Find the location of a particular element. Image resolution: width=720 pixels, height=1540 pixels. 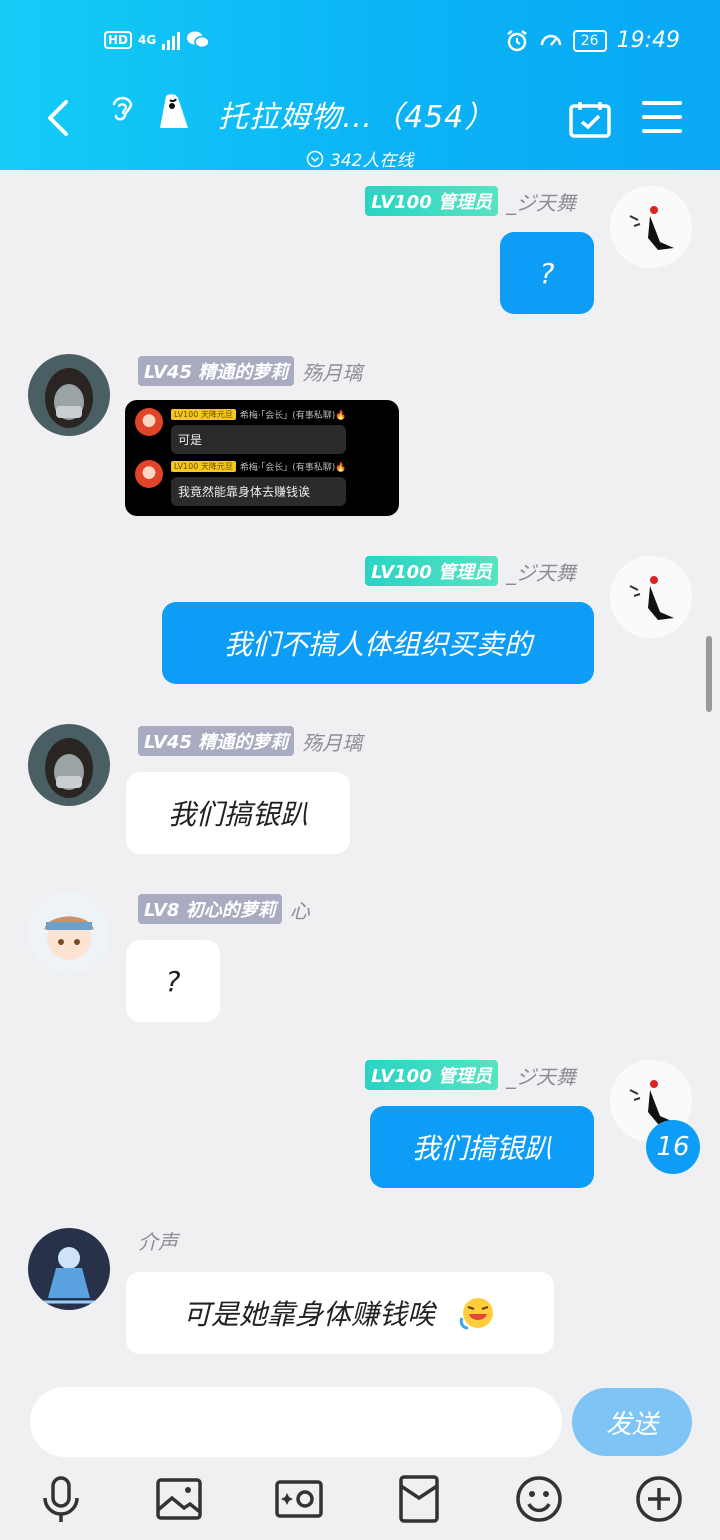

message-meta: LV8 初心的萝莉 心 is located at coordinates (224, 909).